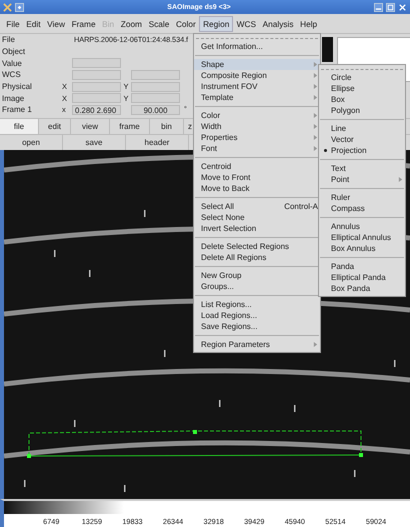  I want to click on menu-item: Region Parameters, so click(257, 344).